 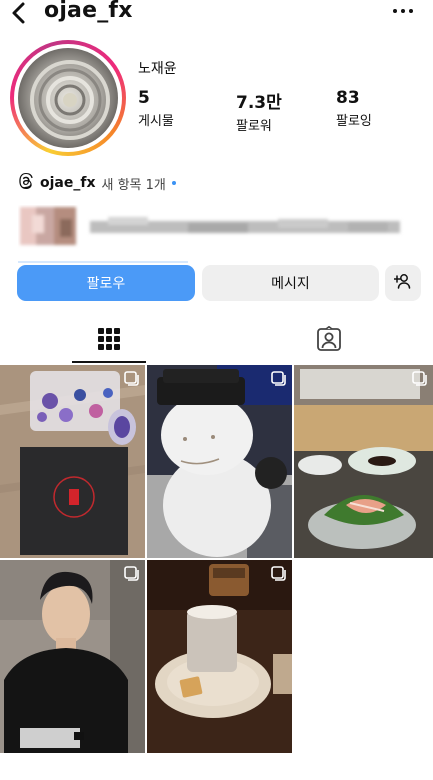 I want to click on tagged-person-icon, so click(x=329, y=341).